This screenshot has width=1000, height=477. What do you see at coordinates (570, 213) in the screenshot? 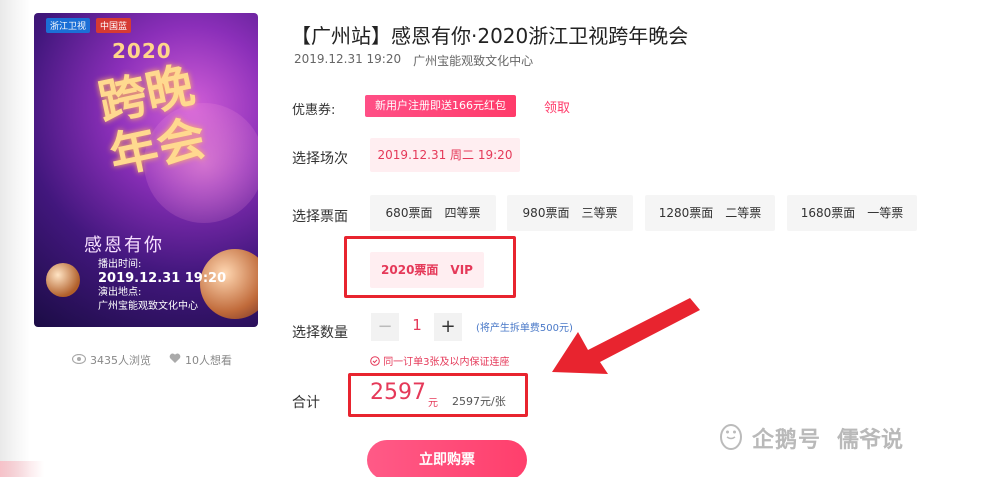
I see `price-option-980: 980票面 三等票` at bounding box center [570, 213].